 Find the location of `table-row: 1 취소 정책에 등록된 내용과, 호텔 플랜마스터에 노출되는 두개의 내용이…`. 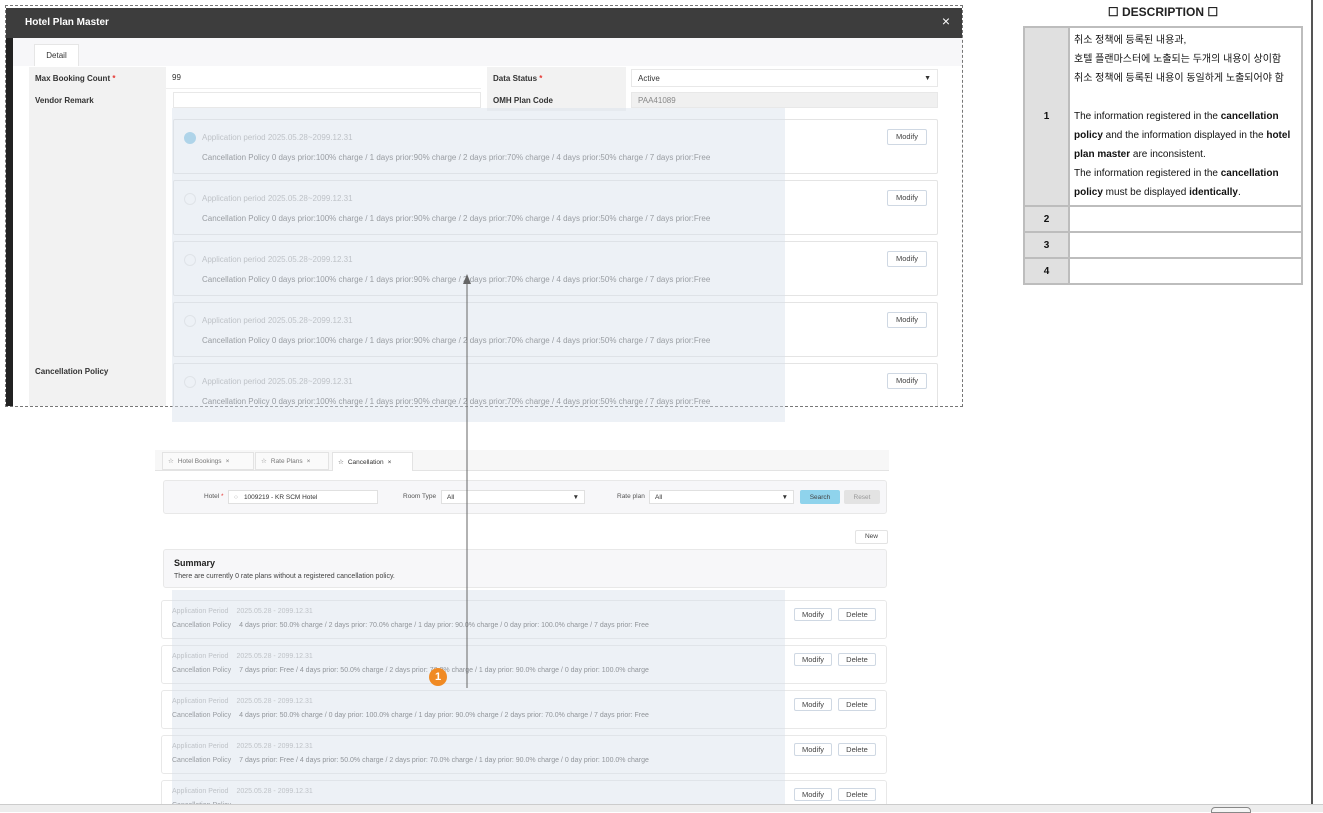

table-row: 1 취소 정책에 등록된 내용과, 호텔 플랜마스터에 노출되는 두개의 내용이… is located at coordinates (1163, 116).